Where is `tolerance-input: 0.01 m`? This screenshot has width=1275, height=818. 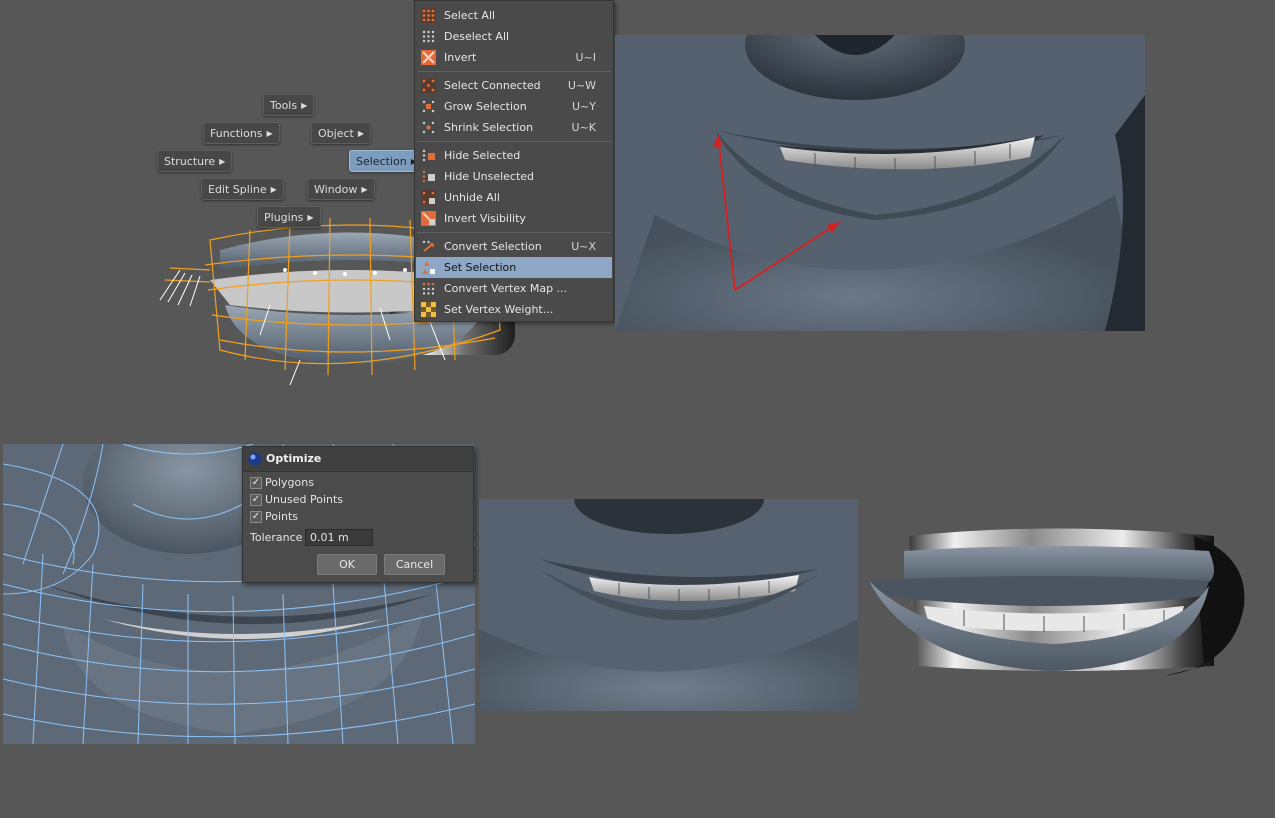
tolerance-input: 0.01 m is located at coordinates (339, 537).